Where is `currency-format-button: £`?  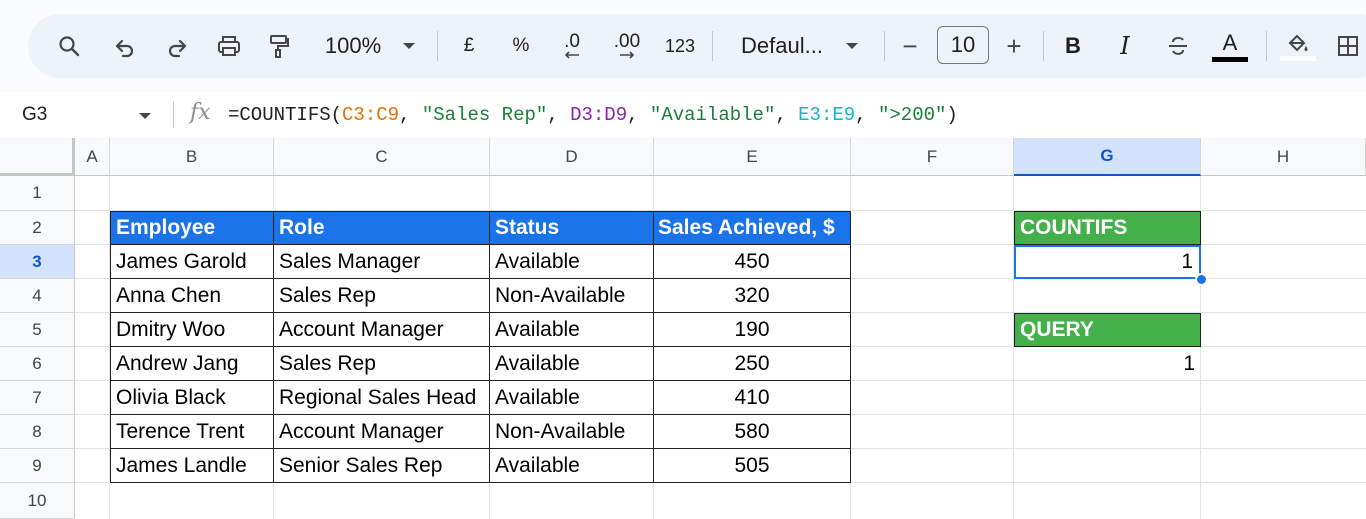 currency-format-button: £ is located at coordinates (469, 46).